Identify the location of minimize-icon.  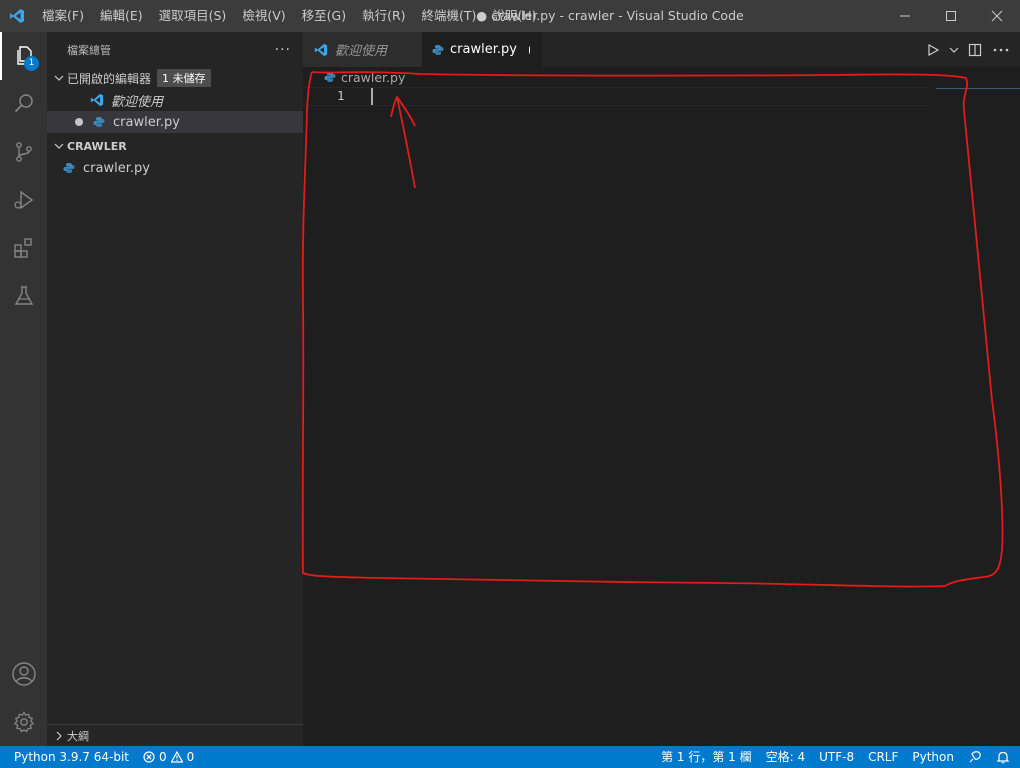
(905, 16).